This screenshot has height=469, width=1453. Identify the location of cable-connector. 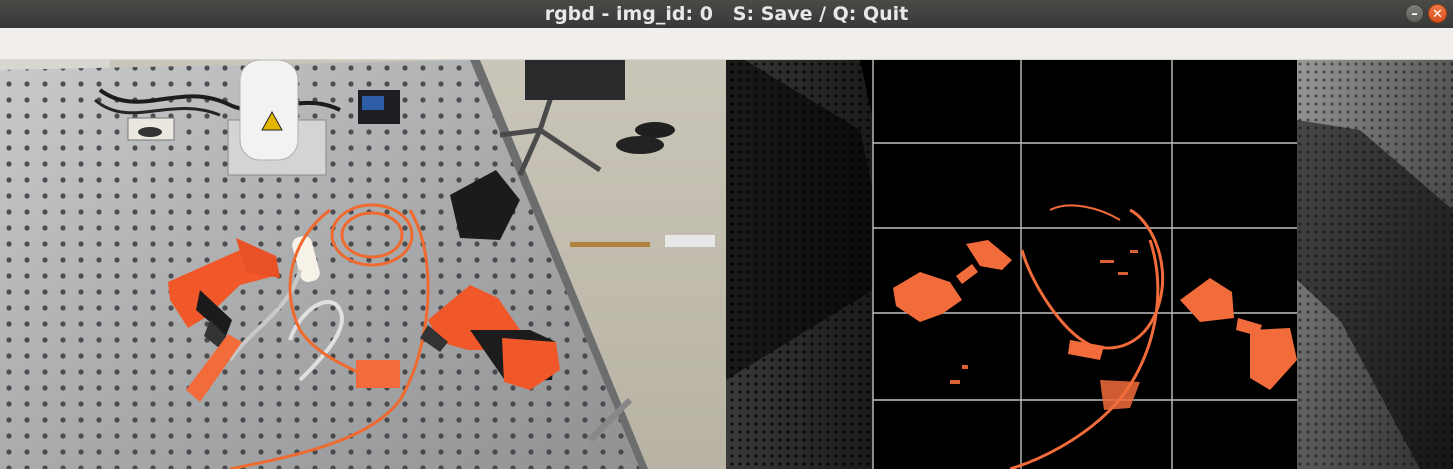
(378, 374).